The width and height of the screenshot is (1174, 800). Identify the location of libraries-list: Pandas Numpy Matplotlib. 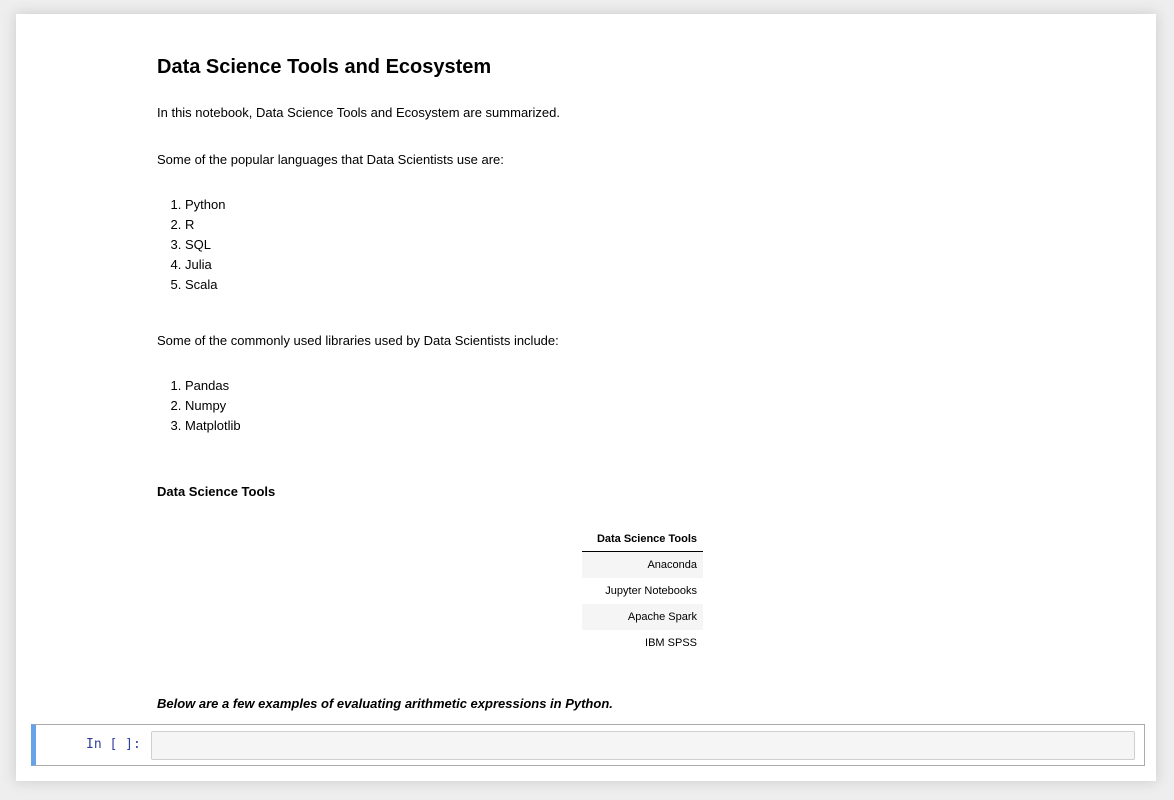
(199, 406).